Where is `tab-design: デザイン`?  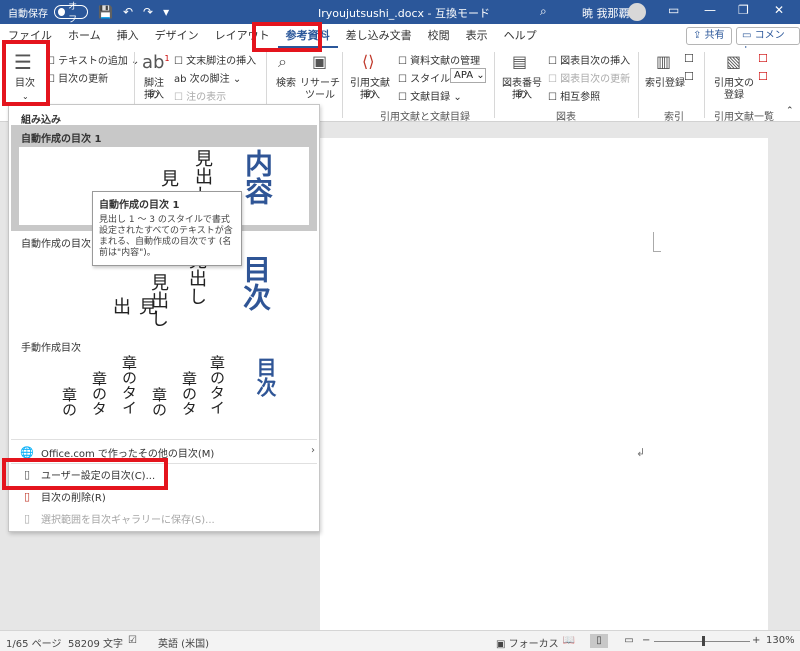
tab-design: デザイン is located at coordinates (177, 36).